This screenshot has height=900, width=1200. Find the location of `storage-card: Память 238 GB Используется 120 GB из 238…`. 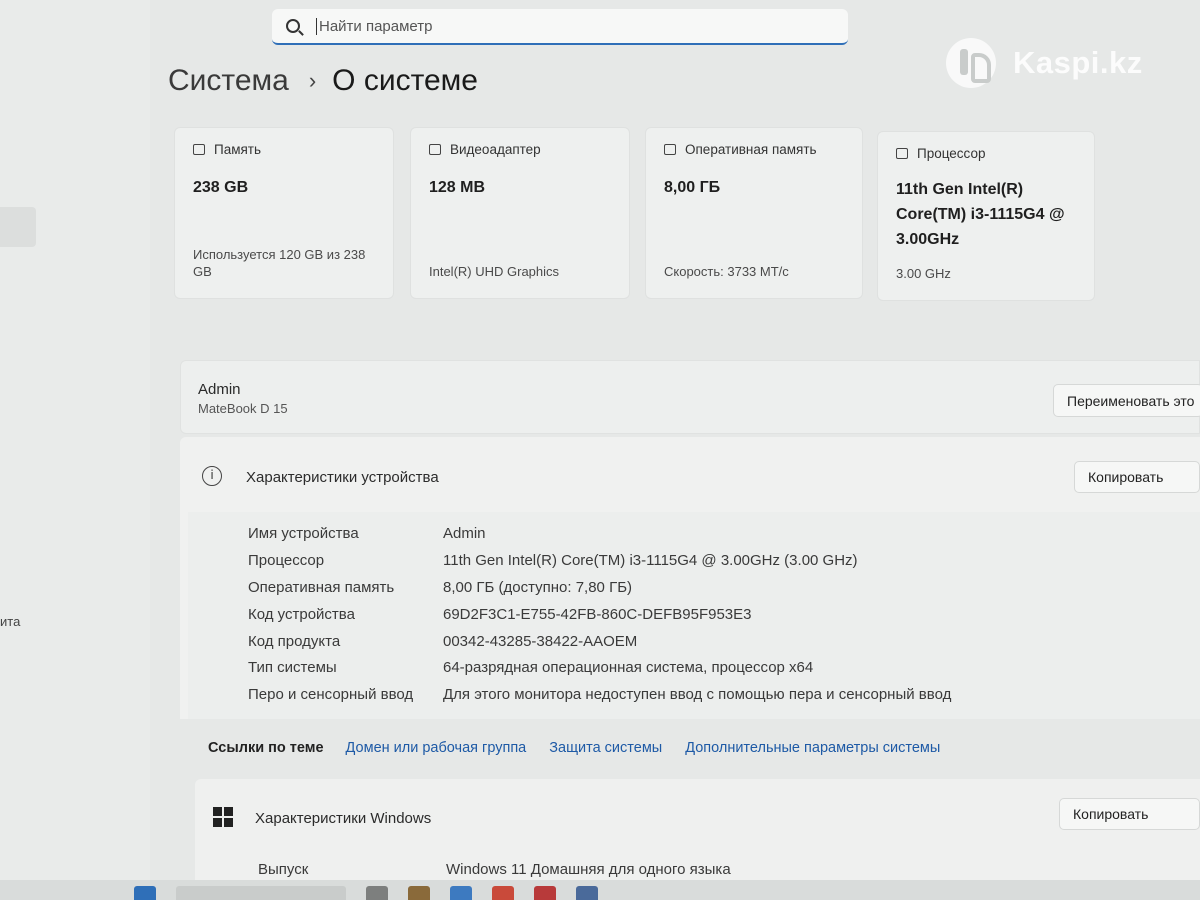

storage-card: Память 238 GB Используется 120 GB из 238… is located at coordinates (284, 213).